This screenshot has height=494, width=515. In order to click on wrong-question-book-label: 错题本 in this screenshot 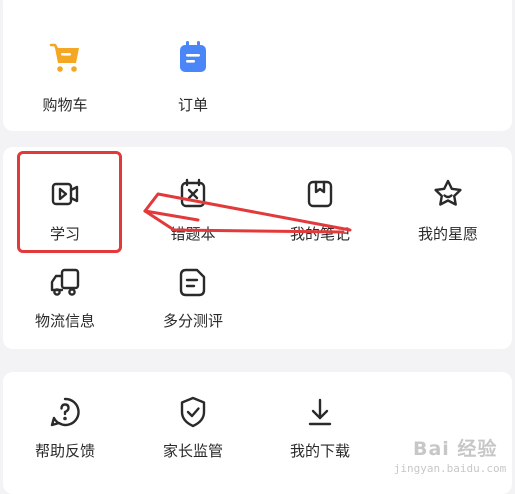, I will do `click(193, 234)`.